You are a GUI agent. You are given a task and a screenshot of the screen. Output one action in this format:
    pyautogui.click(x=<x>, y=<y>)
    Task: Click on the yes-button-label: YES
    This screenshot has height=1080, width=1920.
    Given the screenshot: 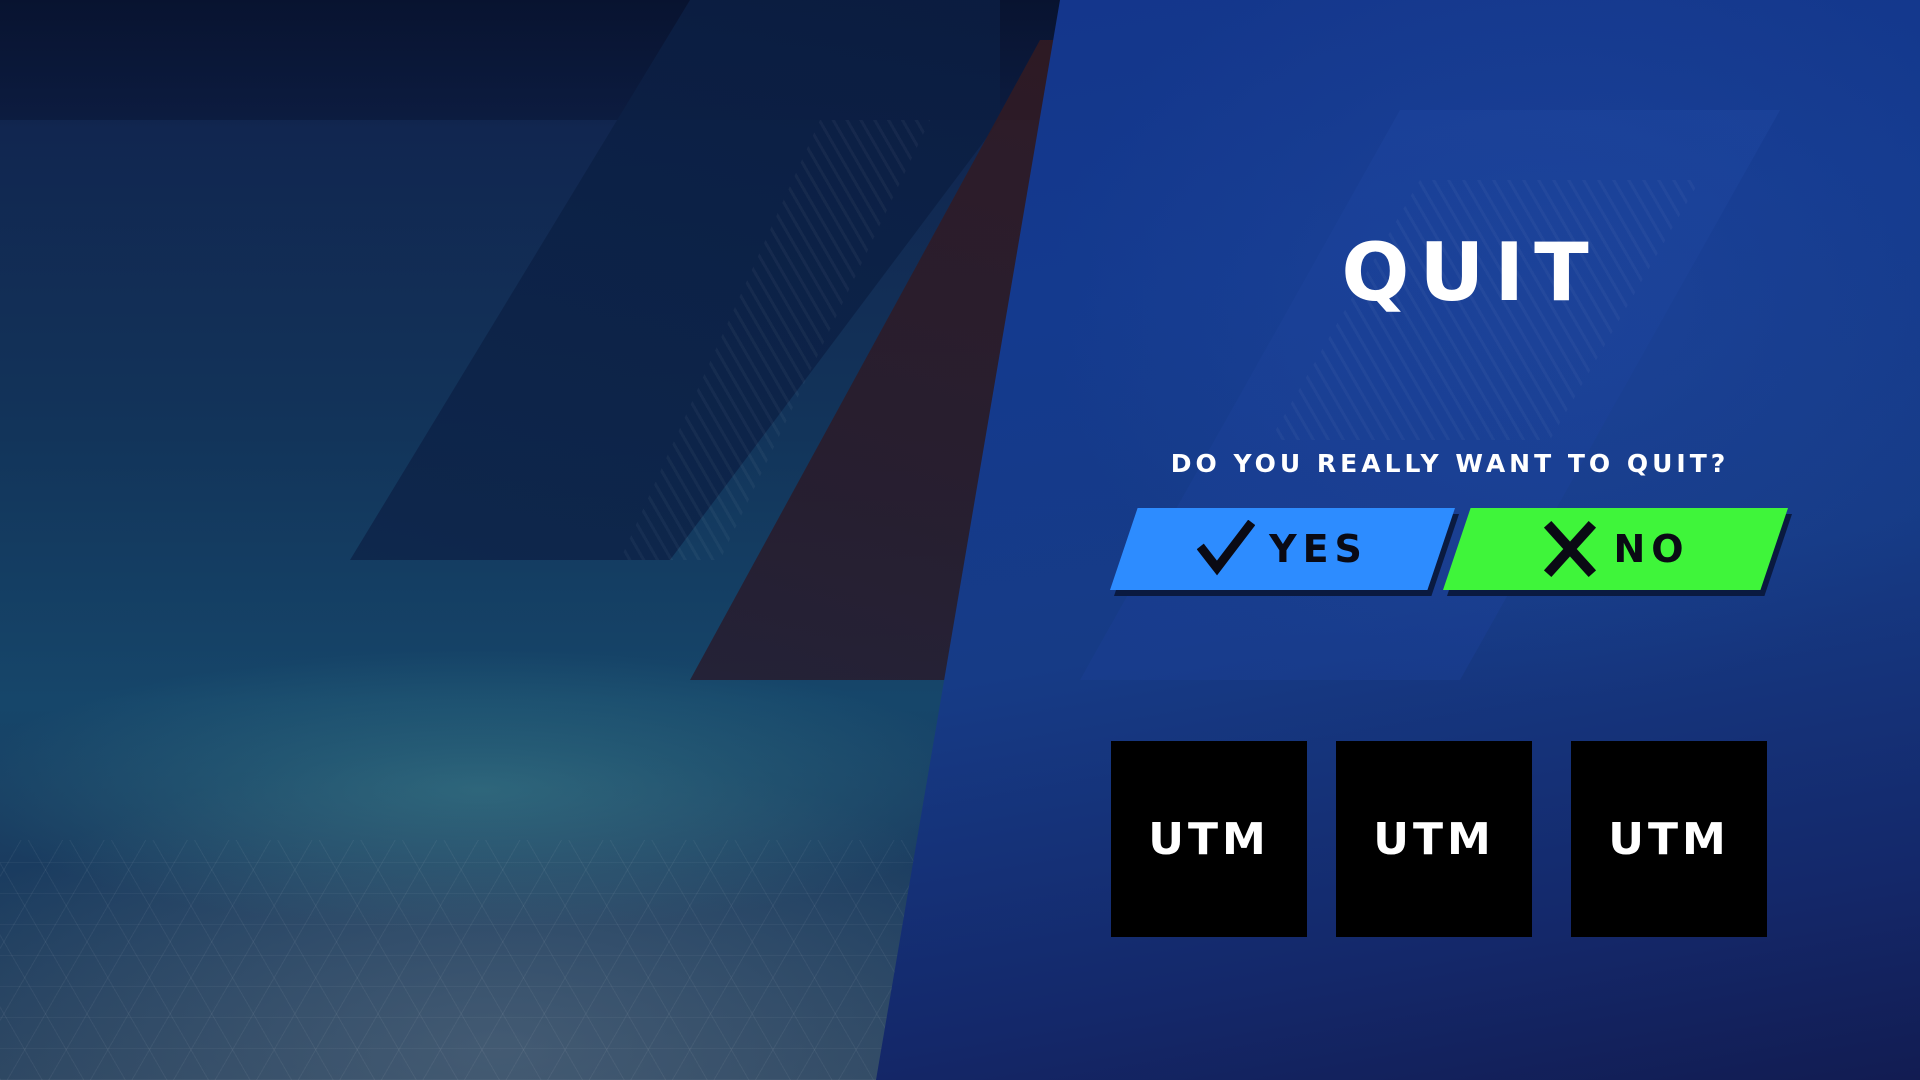 What is the action you would take?
    pyautogui.click(x=1318, y=549)
    